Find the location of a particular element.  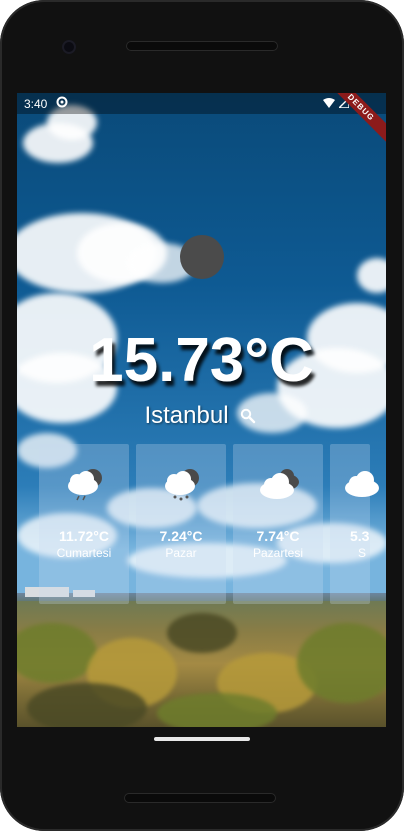

bottom-speaker is located at coordinates (200, 798).